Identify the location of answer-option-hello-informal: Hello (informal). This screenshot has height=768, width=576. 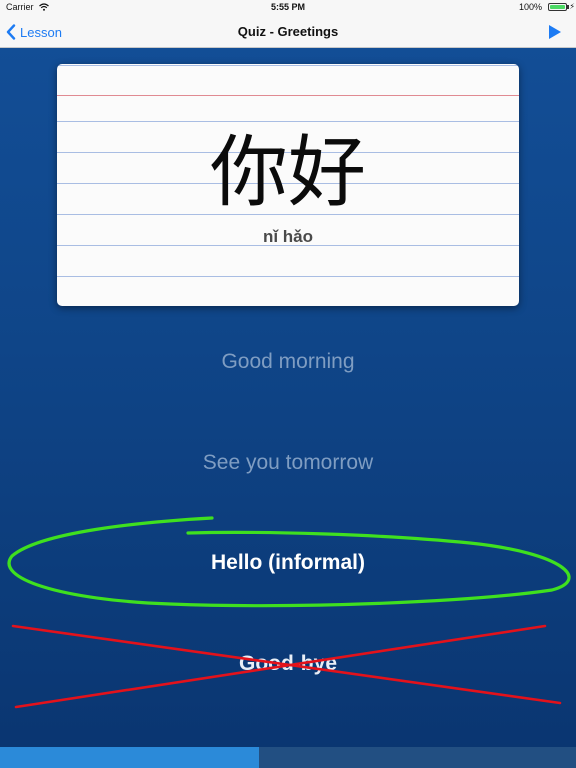
(288, 563).